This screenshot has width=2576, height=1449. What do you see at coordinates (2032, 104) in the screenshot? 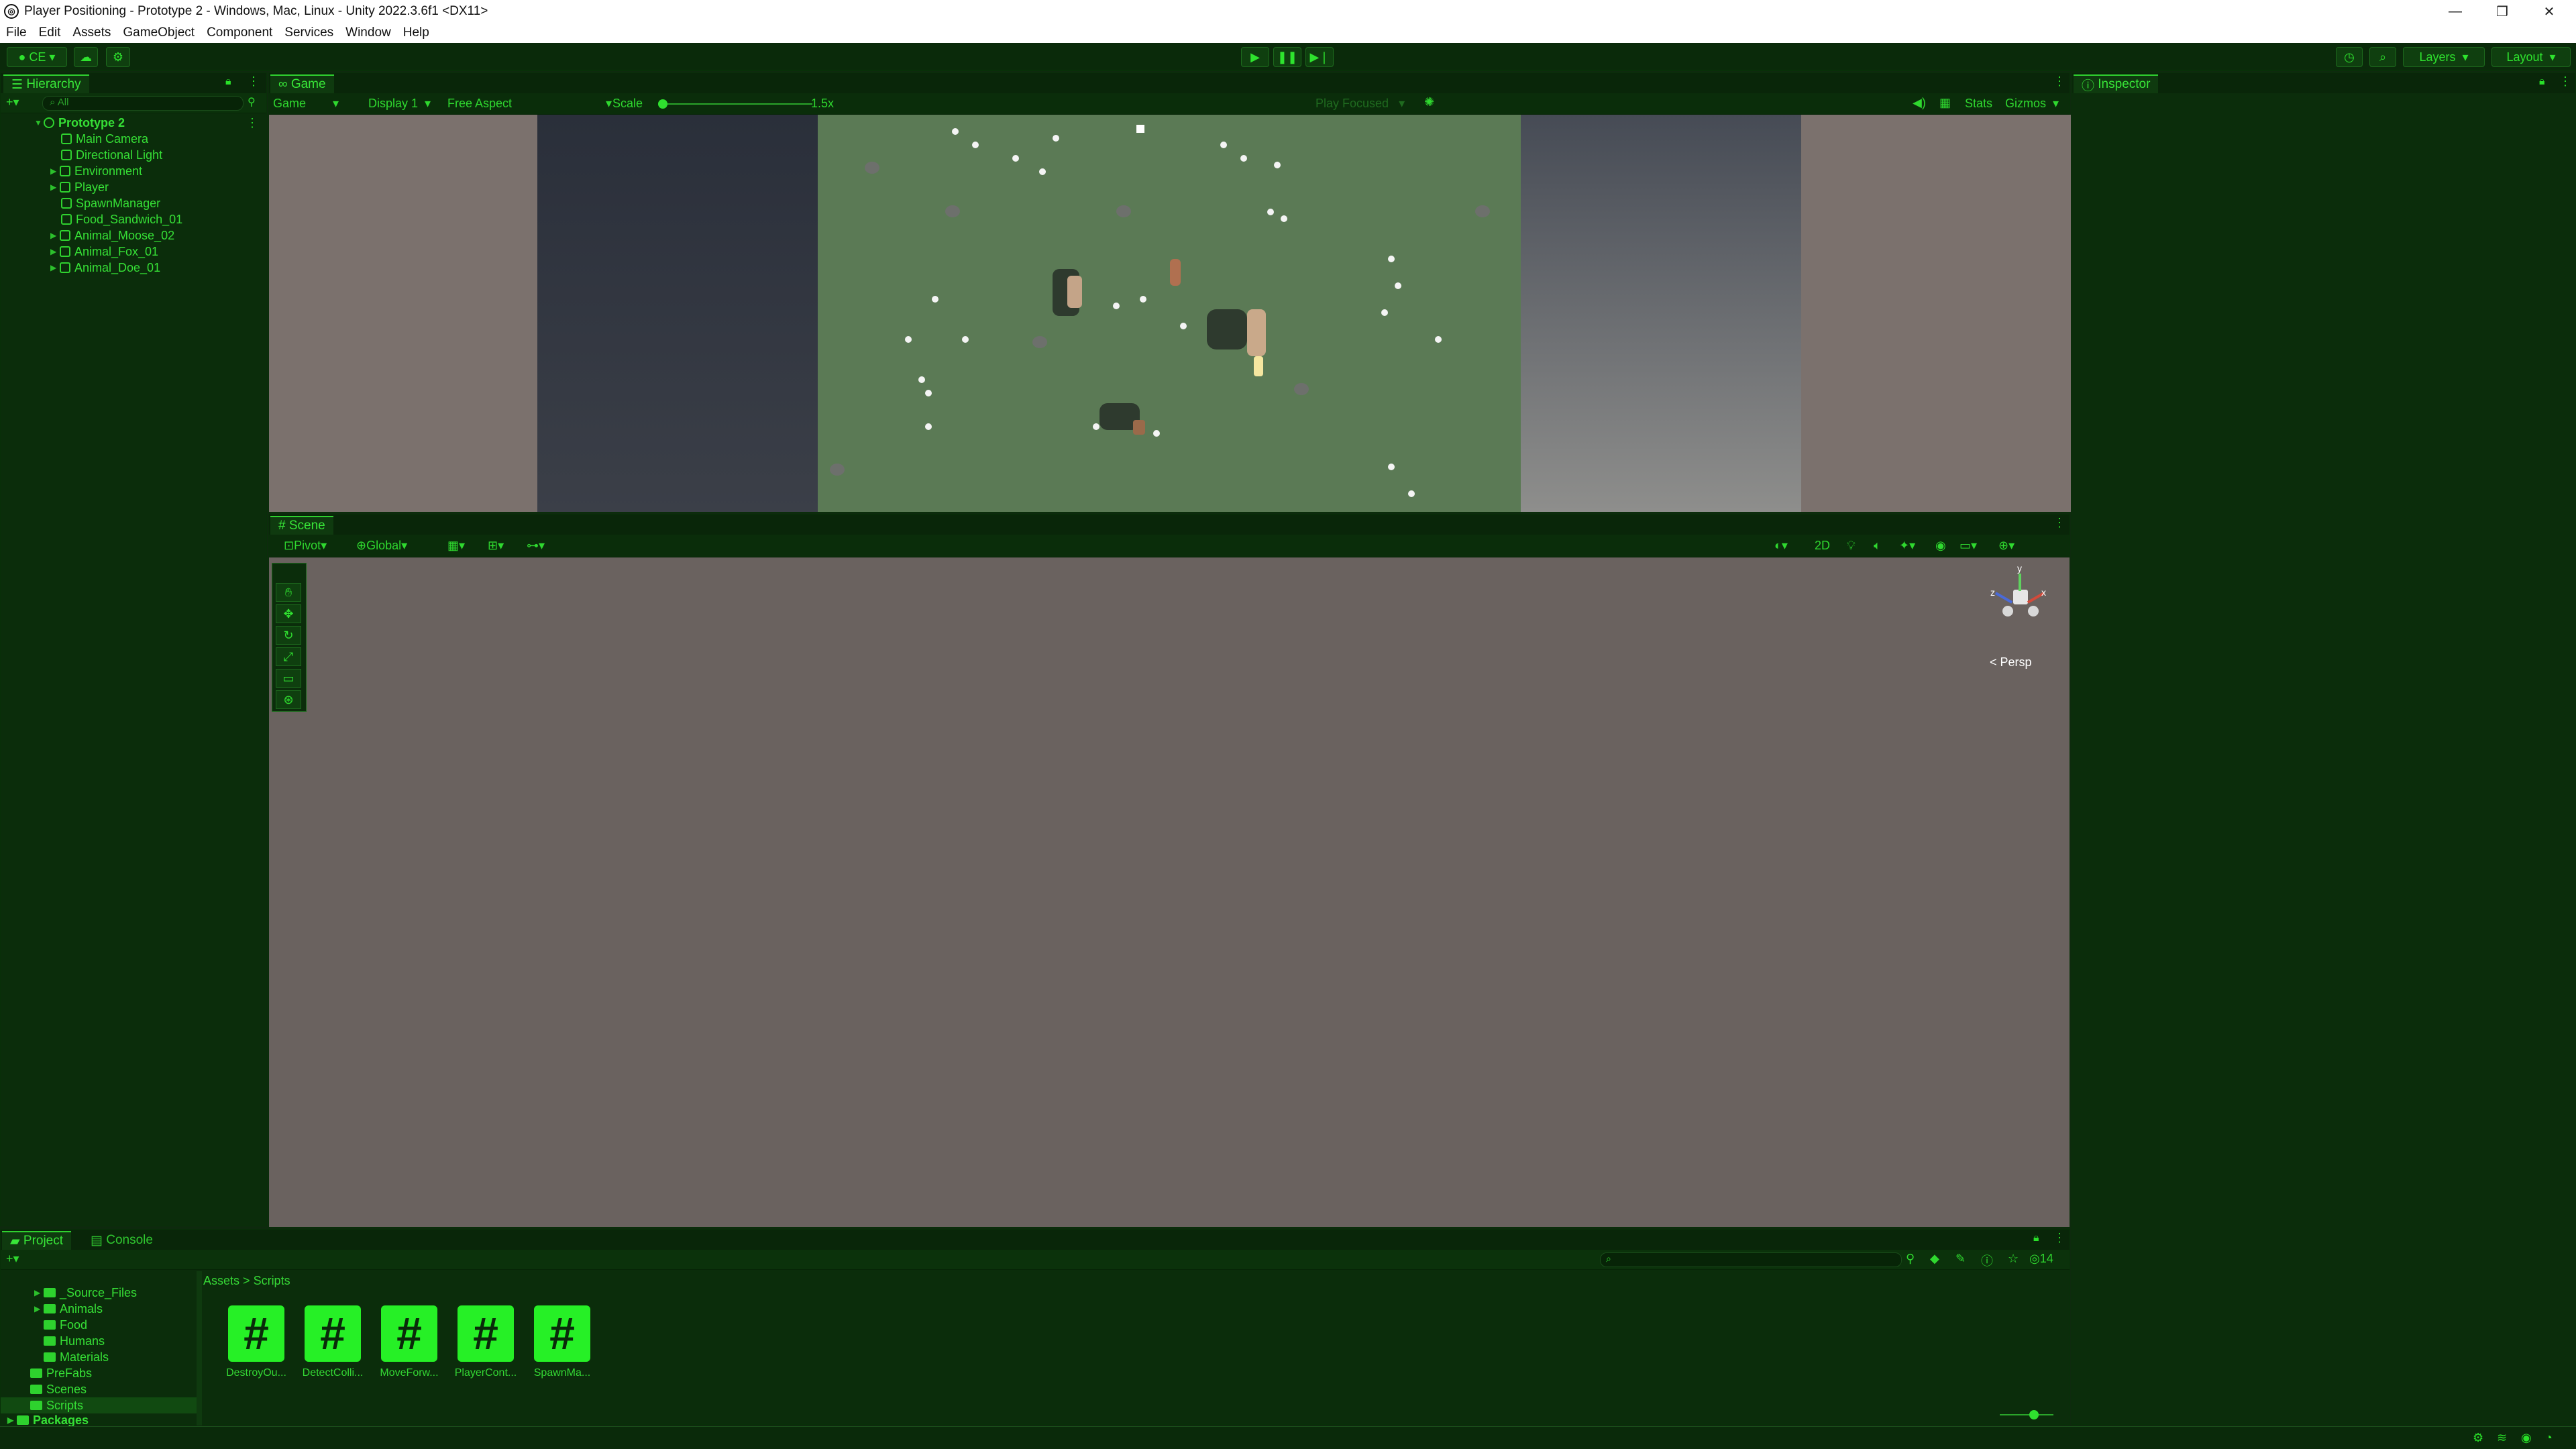
I see `gizmos-dropdown: Gizmos ▾` at bounding box center [2032, 104].